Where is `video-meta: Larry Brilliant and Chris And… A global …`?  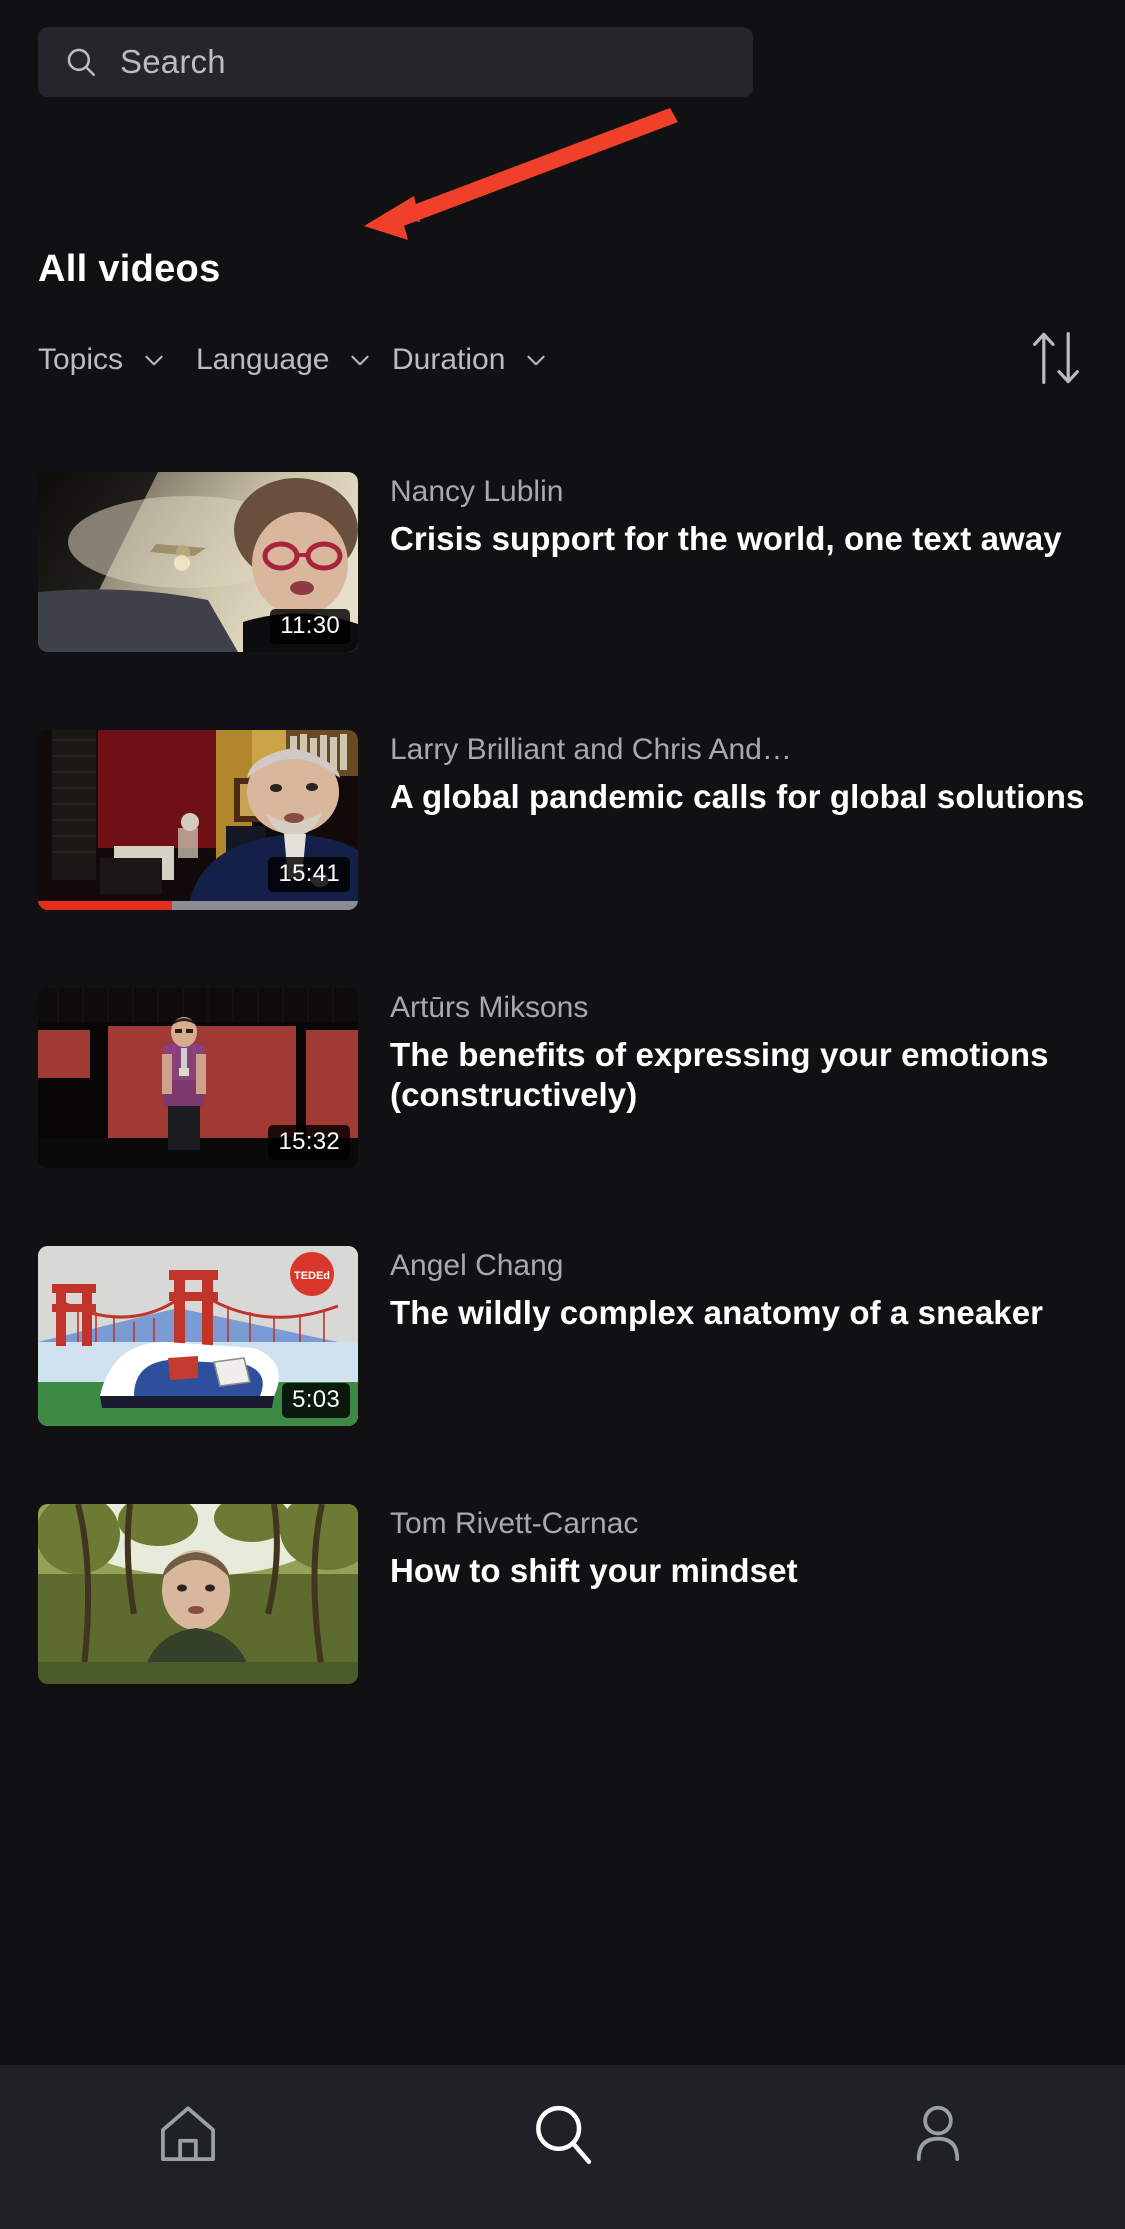
video-meta: Larry Brilliant and Chris And… A global … is located at coordinates (722, 820).